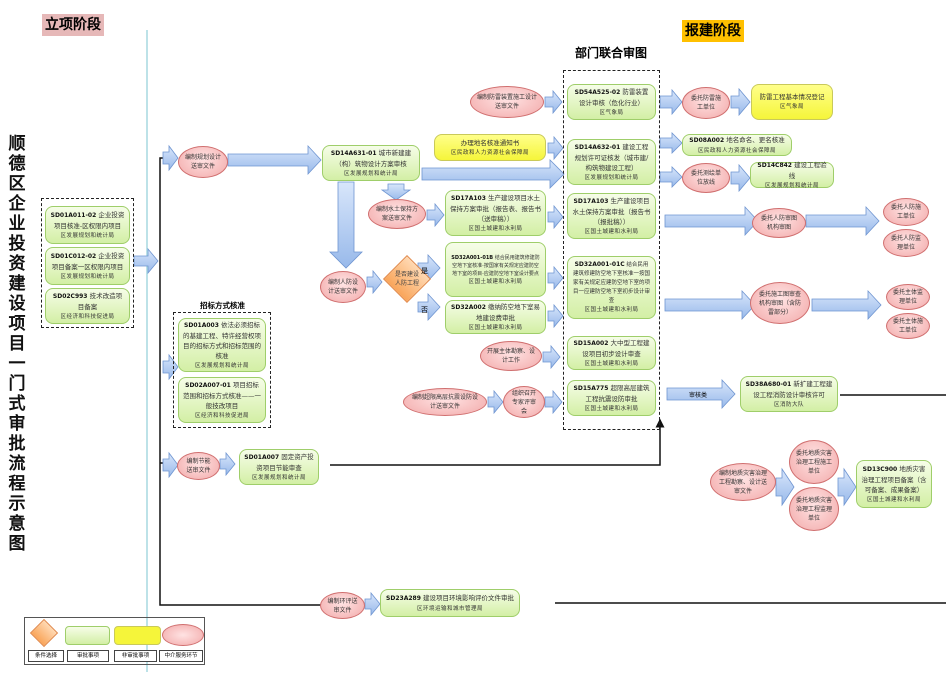  I want to click on yes-label: 是, so click(424, 271).